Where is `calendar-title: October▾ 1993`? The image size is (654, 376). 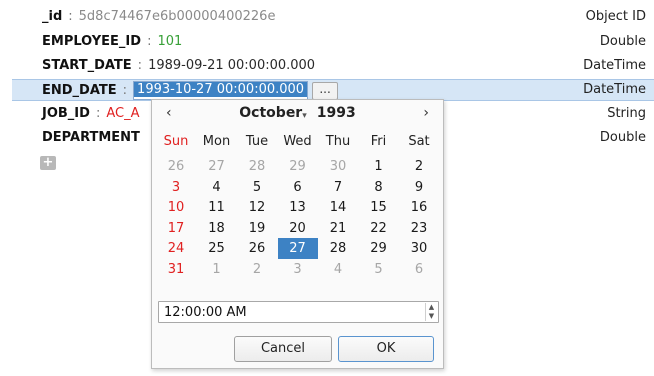
calendar-title: October▾ 1993 is located at coordinates (297, 113).